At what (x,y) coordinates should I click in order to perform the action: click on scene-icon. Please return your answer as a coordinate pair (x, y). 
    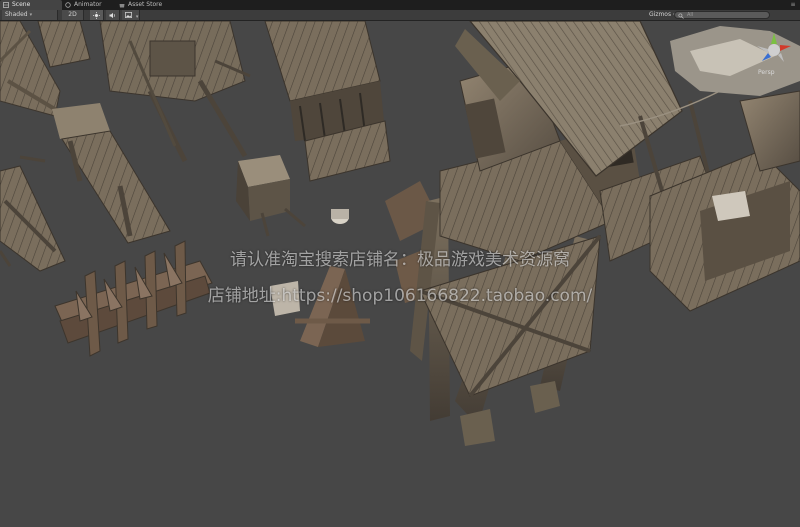
    Looking at the image, I should click on (6, 5).